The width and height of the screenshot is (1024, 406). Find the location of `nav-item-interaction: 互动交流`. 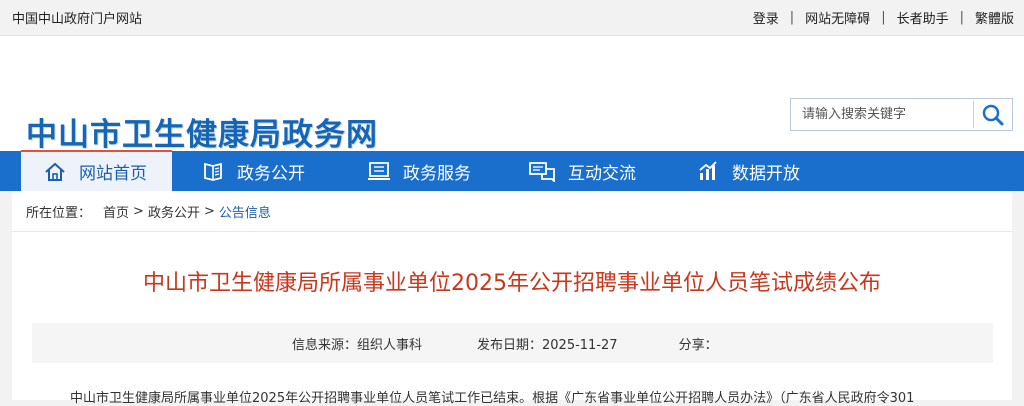

nav-item-interaction: 互动交流 is located at coordinates (582, 171).